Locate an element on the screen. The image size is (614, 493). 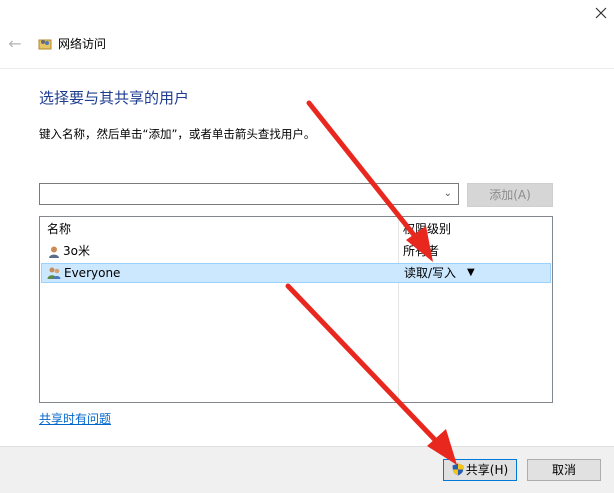
title-bar: ← 网络访问 is located at coordinates (307, 34).